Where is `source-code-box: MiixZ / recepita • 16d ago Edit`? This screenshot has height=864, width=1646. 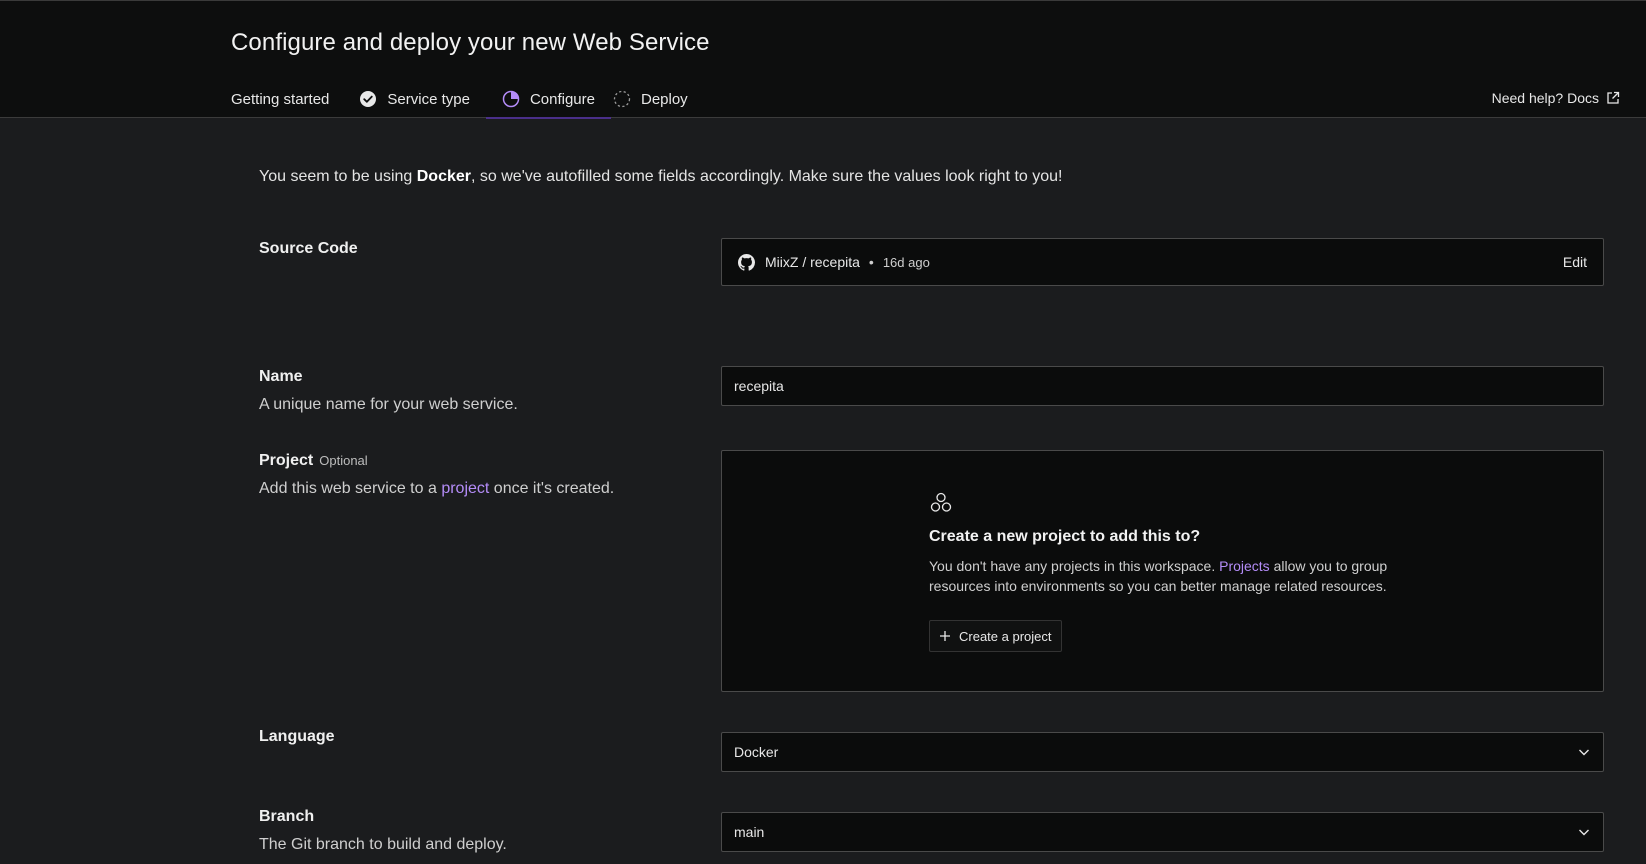 source-code-box: MiixZ / recepita • 16d ago Edit is located at coordinates (1162, 262).